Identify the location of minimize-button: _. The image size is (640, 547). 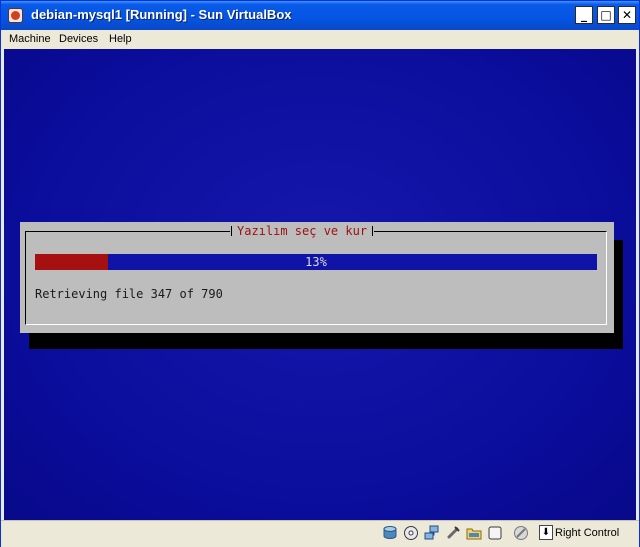
(584, 15).